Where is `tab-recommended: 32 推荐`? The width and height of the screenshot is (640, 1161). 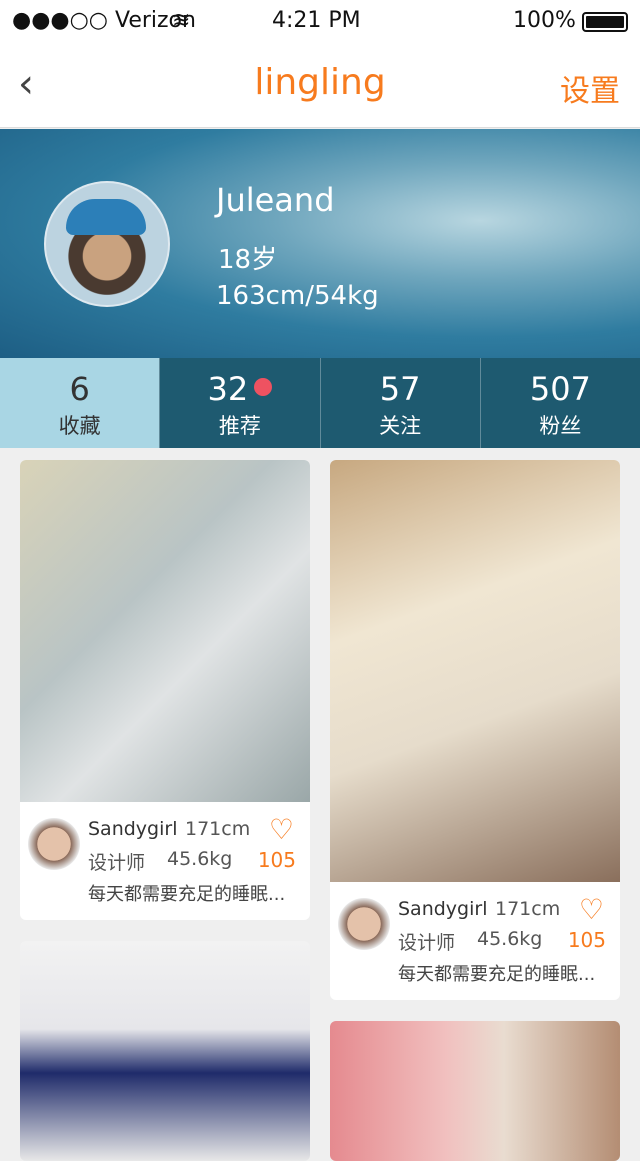 tab-recommended: 32 推荐 is located at coordinates (239, 403).